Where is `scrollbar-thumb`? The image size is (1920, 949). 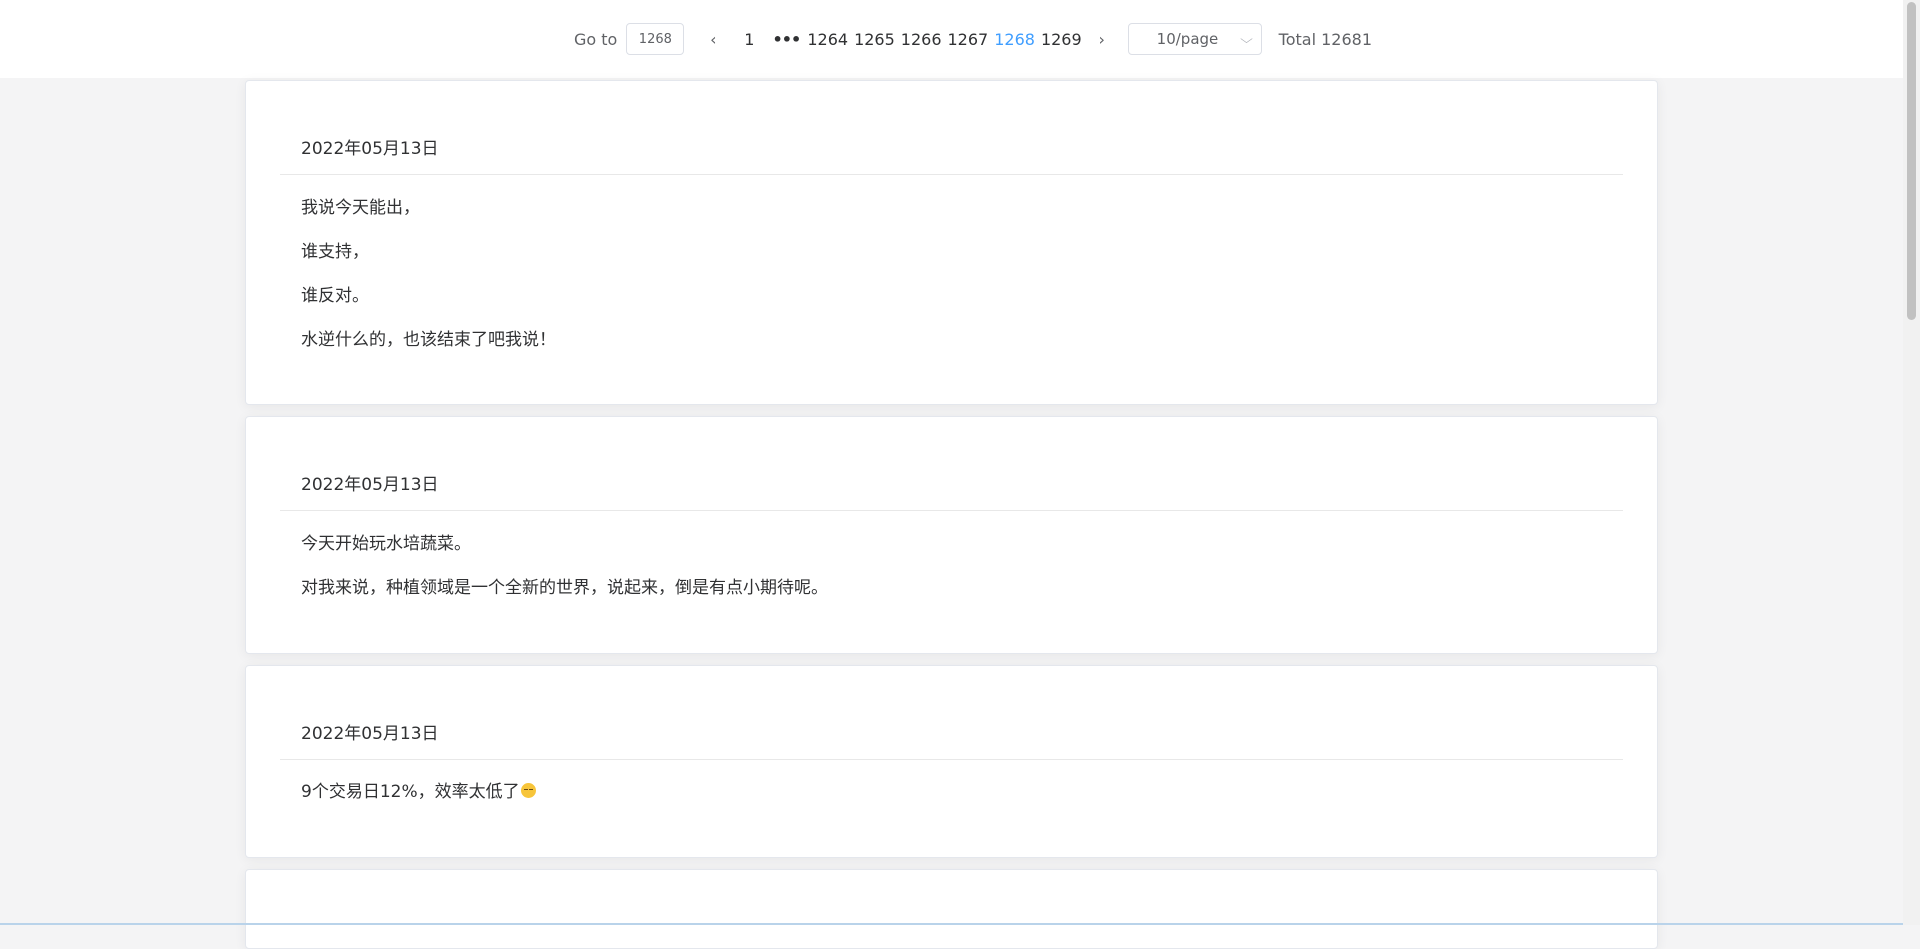
scrollbar-thumb is located at coordinates (1911, 161).